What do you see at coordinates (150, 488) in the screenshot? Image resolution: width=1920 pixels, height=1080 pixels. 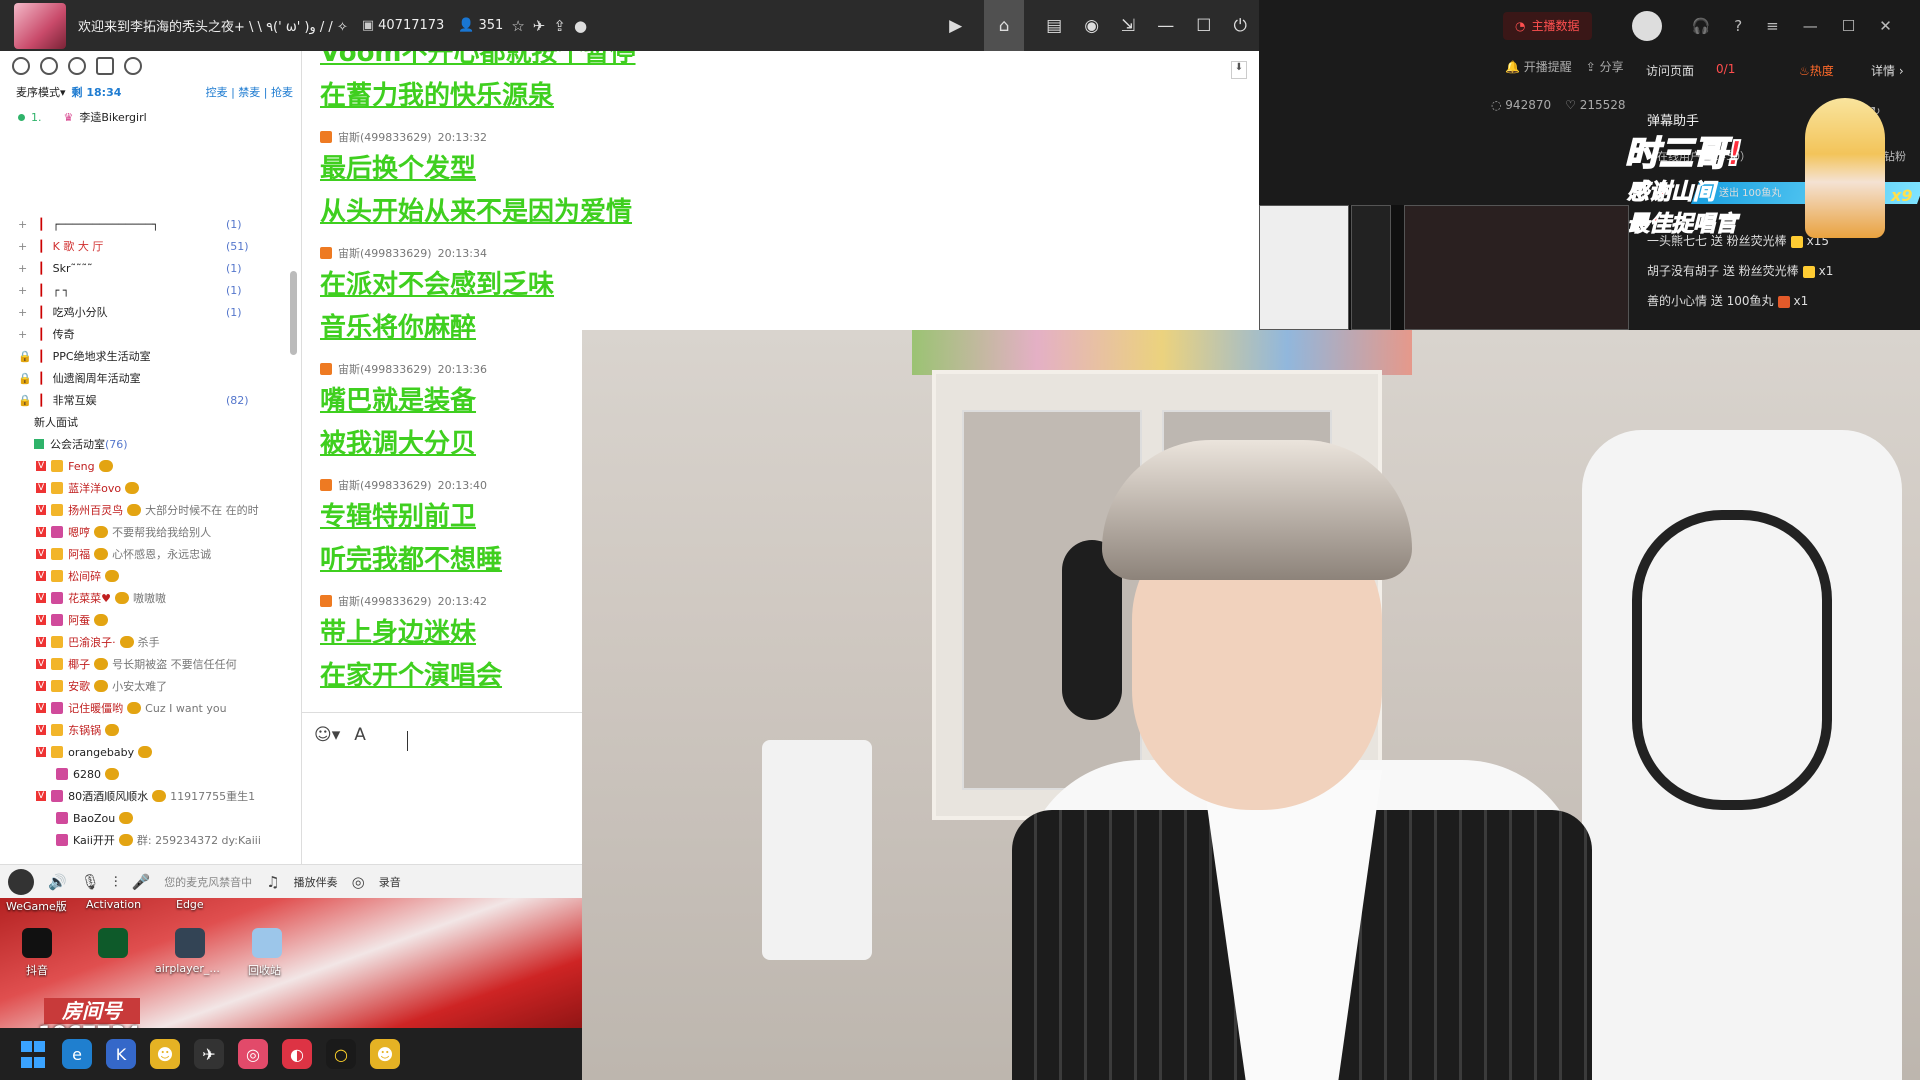 I see `member-row: V 蓝洋洋ovo` at bounding box center [150, 488].